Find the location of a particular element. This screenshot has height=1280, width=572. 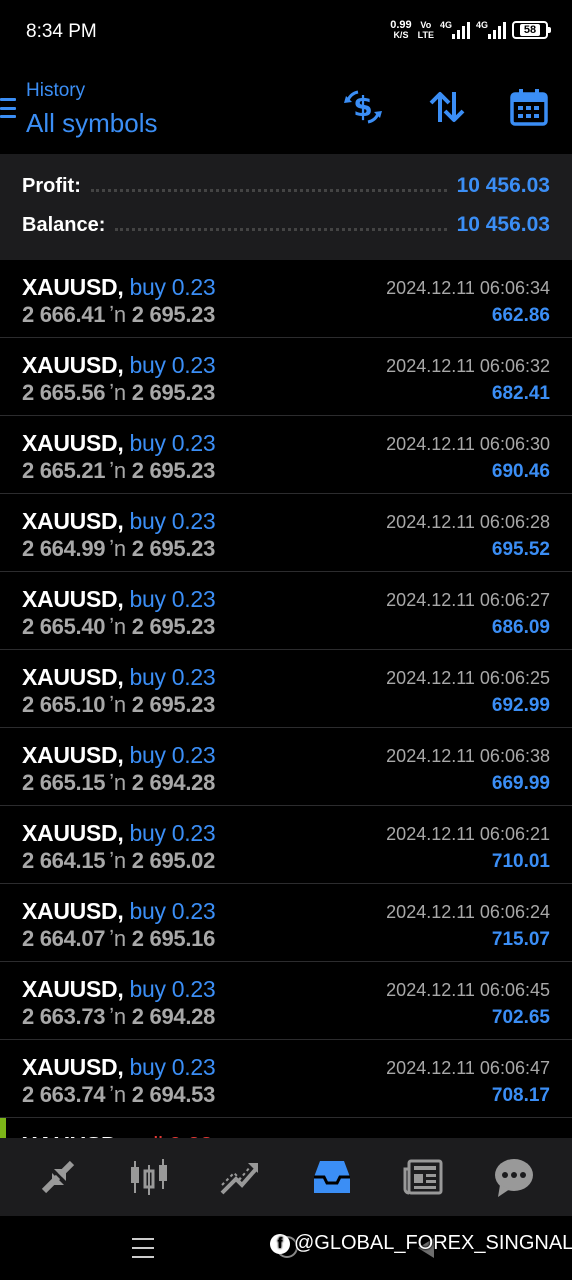

account-summary: Profit: 10 456.03 Balance: 10 456.03 is located at coordinates (286, 207).